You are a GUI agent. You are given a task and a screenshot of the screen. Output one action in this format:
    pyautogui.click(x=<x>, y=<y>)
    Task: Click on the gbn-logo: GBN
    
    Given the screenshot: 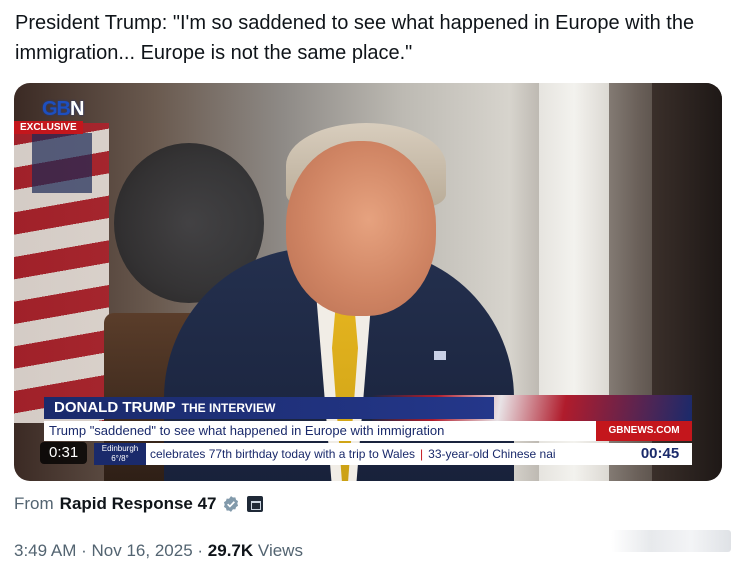 What is the action you would take?
    pyautogui.click(x=63, y=109)
    